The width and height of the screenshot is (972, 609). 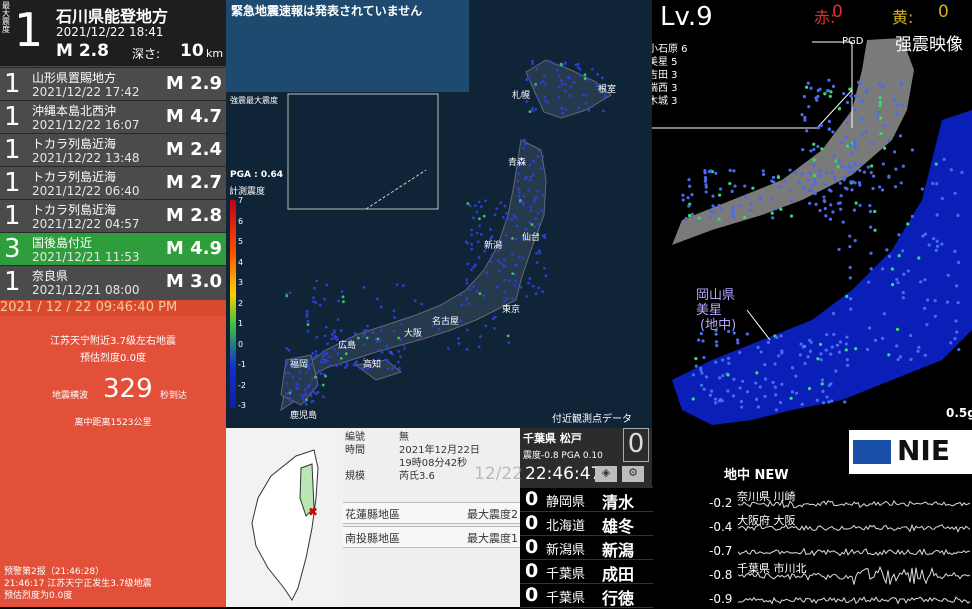 What do you see at coordinates (29, 30) in the screenshot?
I see `latest-intensity: 1` at bounding box center [29, 30].